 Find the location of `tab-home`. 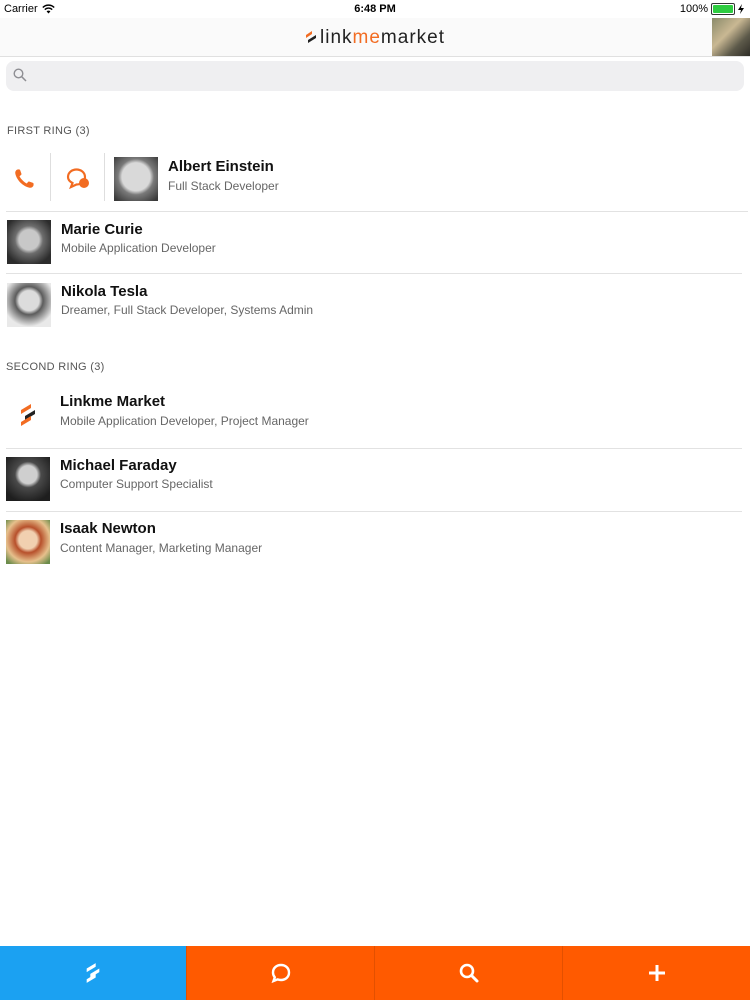

tab-home is located at coordinates (93, 973).